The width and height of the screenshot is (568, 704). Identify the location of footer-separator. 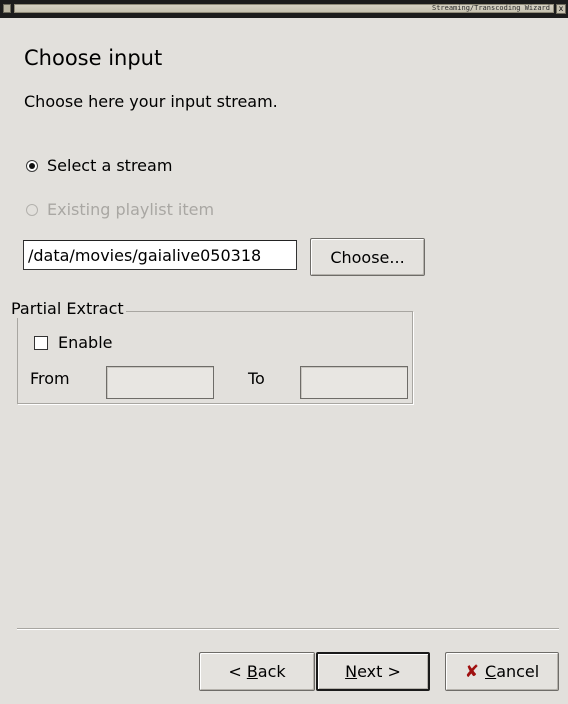
(288, 629).